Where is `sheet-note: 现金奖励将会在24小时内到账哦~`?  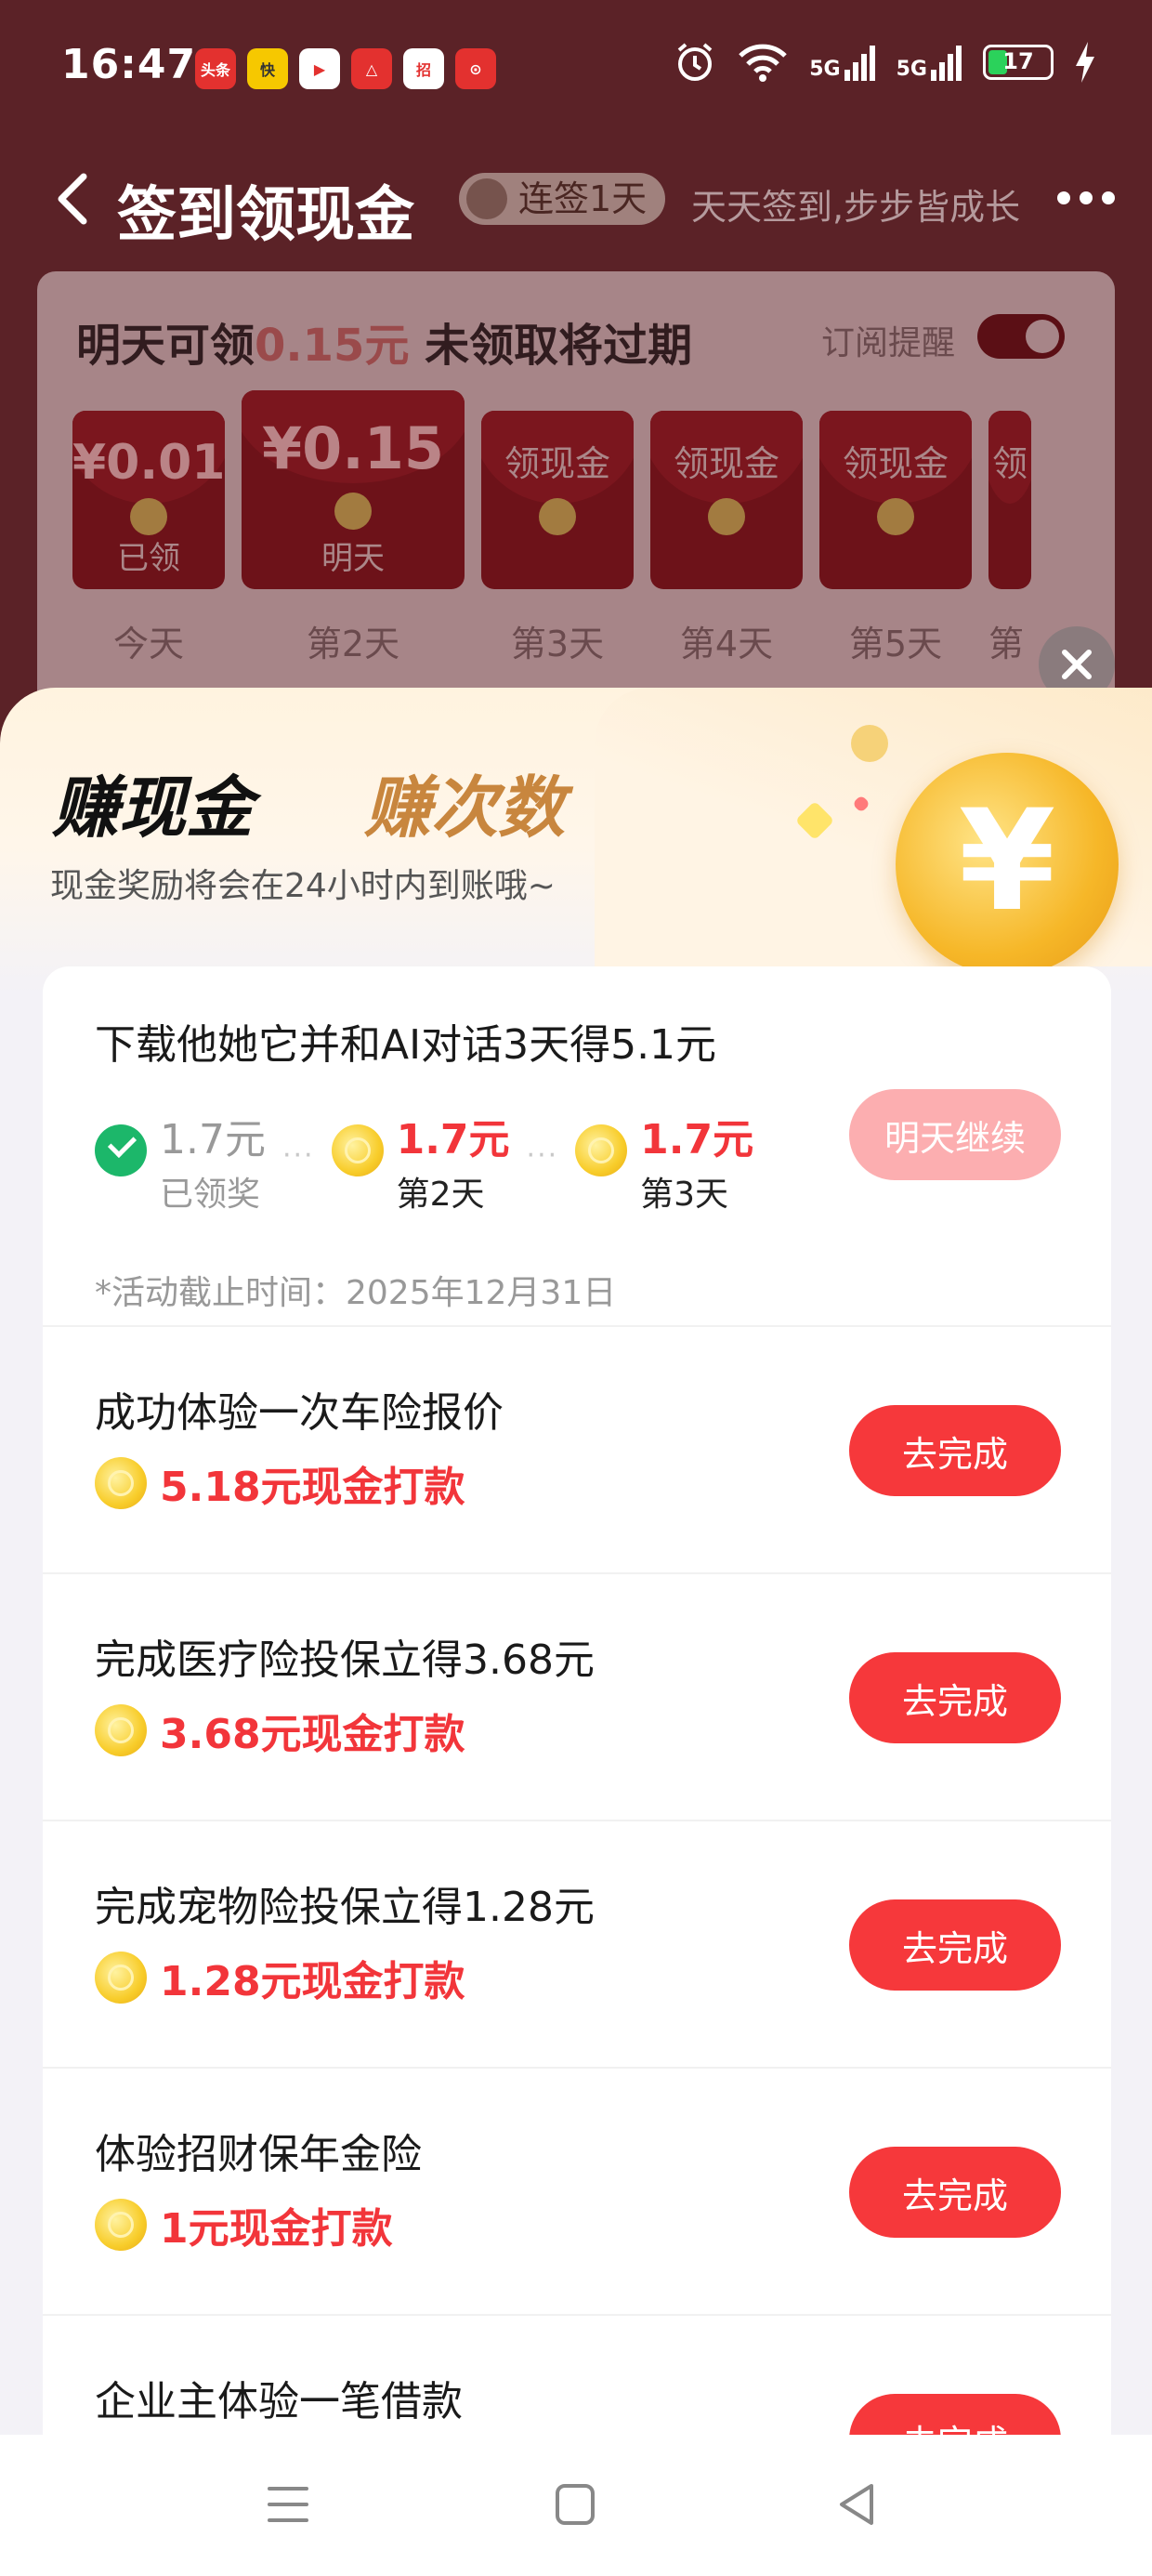
sheet-note: 现金奖励将会在24小时内到账哦~ is located at coordinates (303, 886).